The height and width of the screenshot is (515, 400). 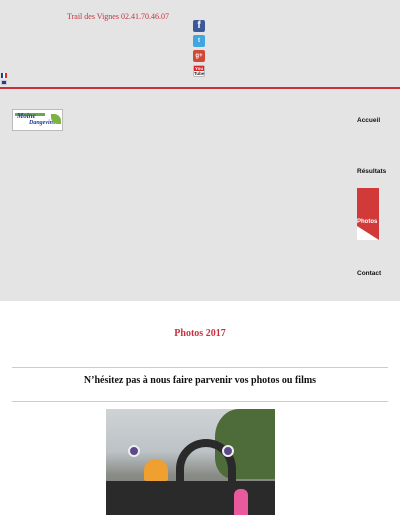 What do you see at coordinates (190, 498) in the screenshot?
I see `photo-crowd` at bounding box center [190, 498].